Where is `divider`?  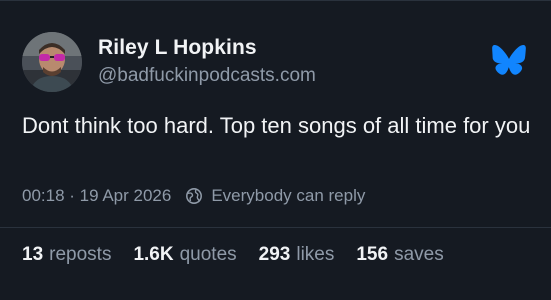
divider is located at coordinates (275, 227).